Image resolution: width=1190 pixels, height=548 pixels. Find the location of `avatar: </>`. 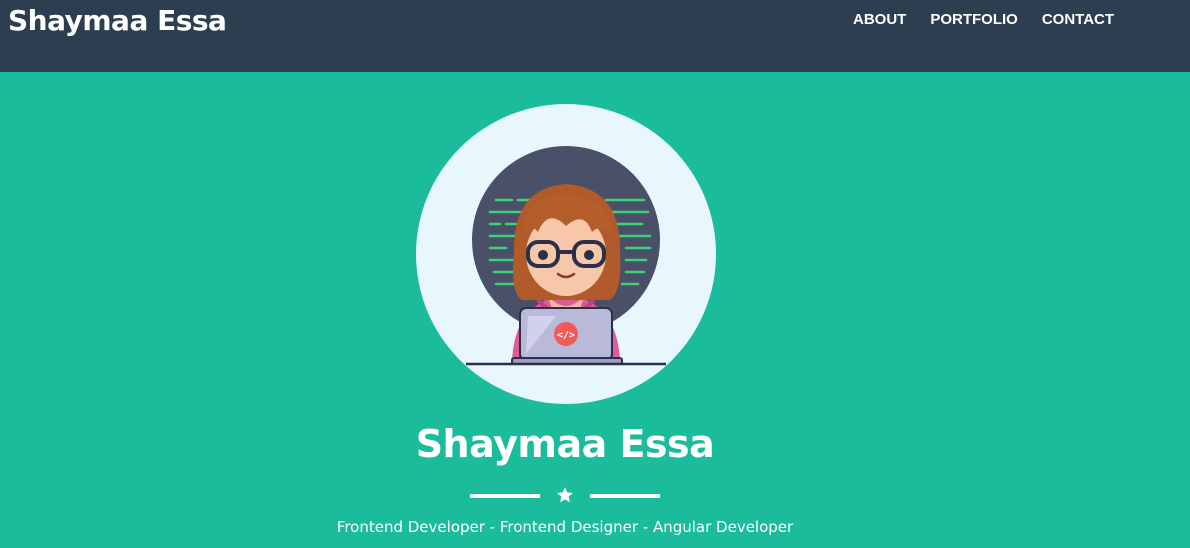

avatar: </> is located at coordinates (566, 254).